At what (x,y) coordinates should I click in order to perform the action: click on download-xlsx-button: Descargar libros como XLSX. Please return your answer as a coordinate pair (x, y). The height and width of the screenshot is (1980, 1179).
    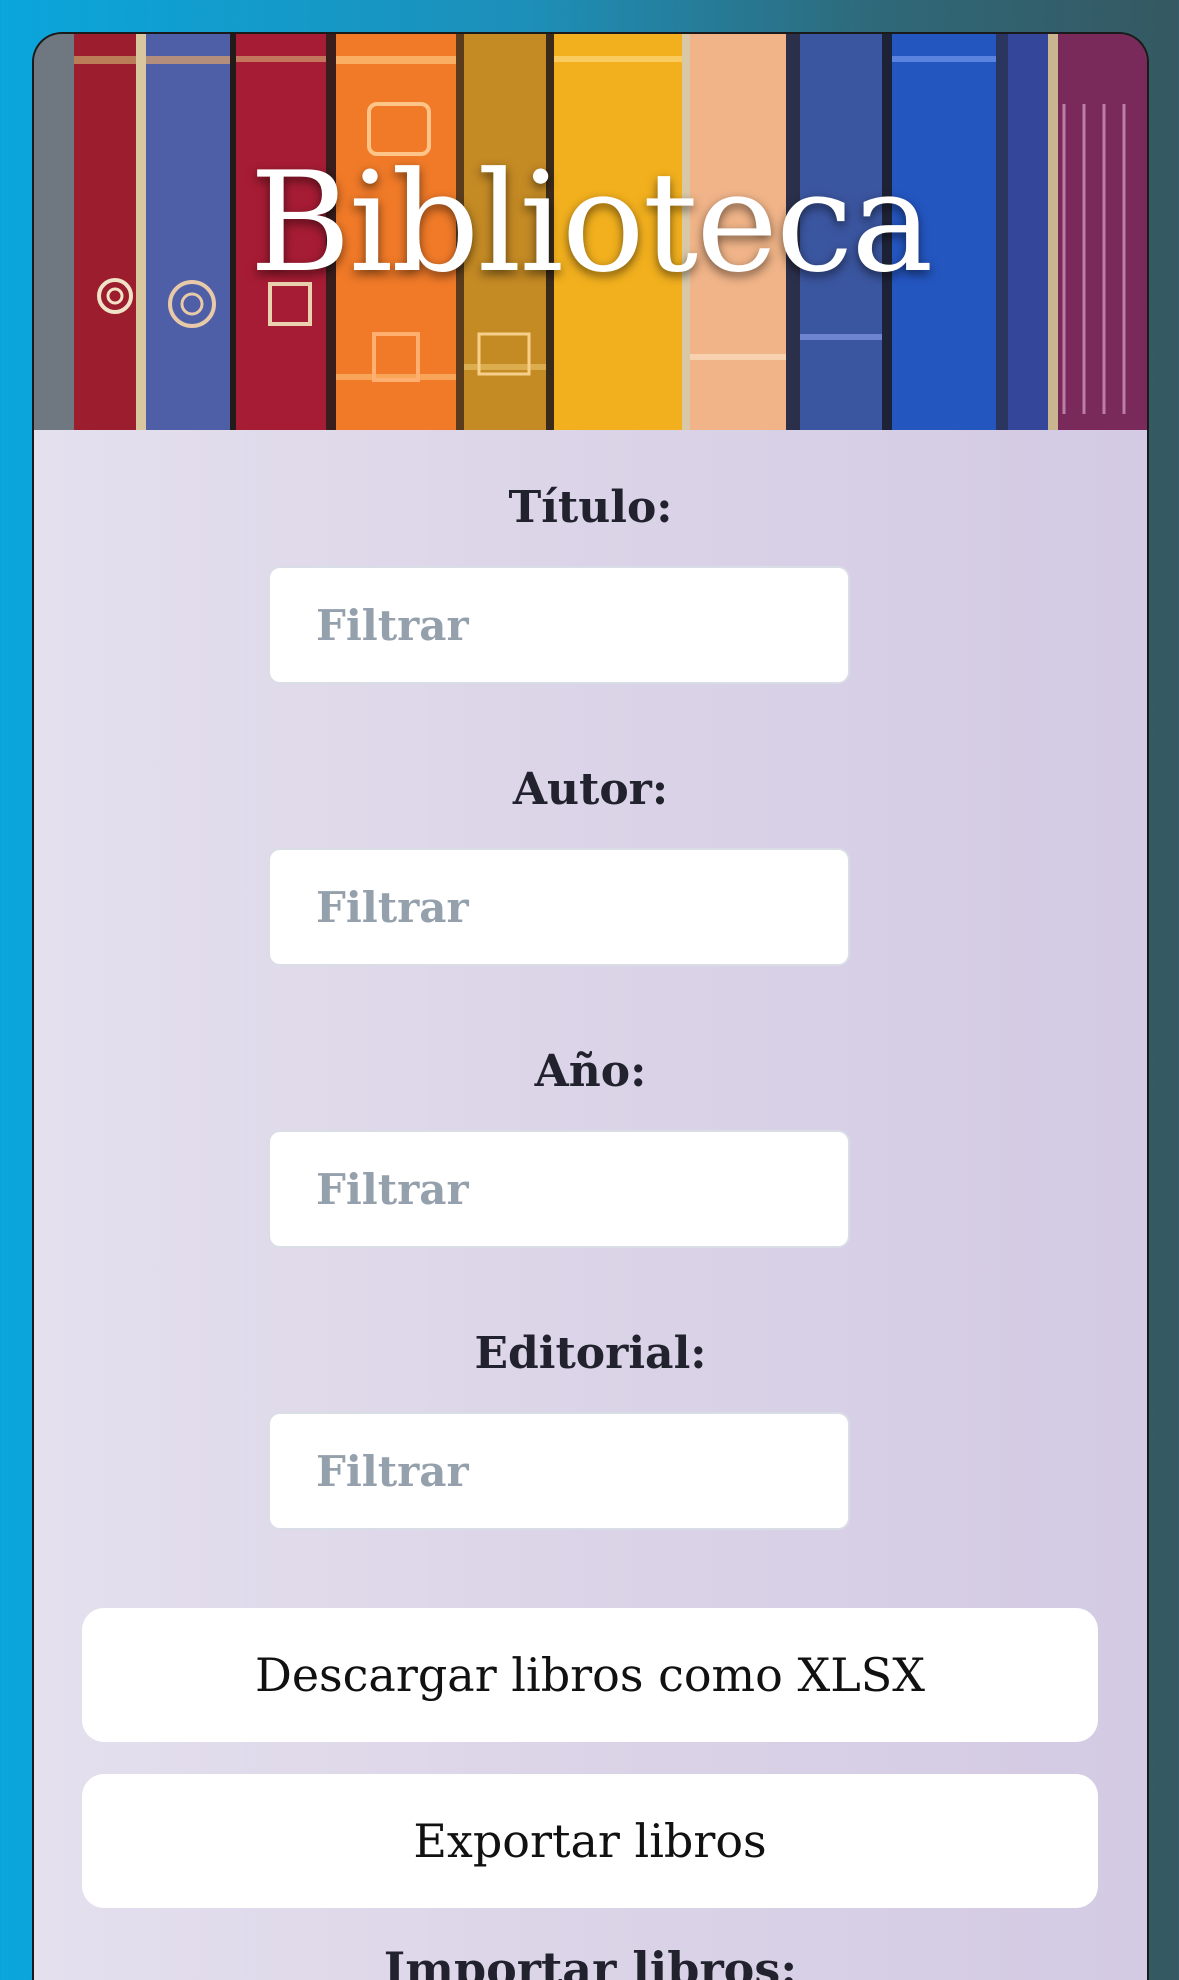
    Looking at the image, I should click on (590, 1675).